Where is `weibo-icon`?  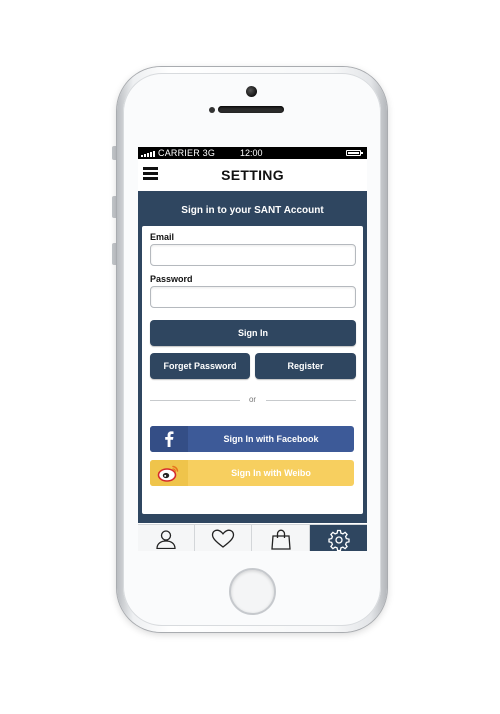 weibo-icon is located at coordinates (169, 473).